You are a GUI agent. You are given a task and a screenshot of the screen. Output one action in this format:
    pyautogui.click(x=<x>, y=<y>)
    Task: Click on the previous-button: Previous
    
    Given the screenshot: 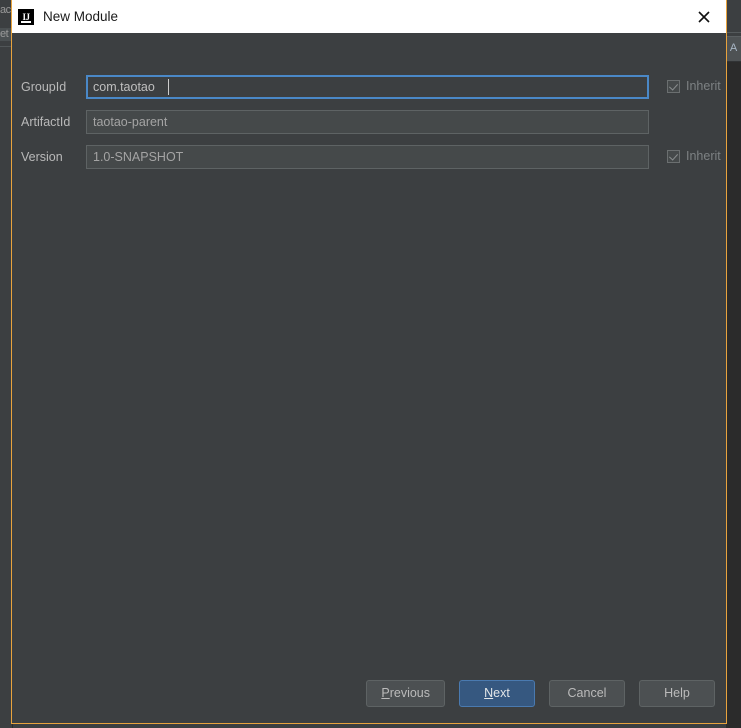 What is the action you would take?
    pyautogui.click(x=405, y=693)
    